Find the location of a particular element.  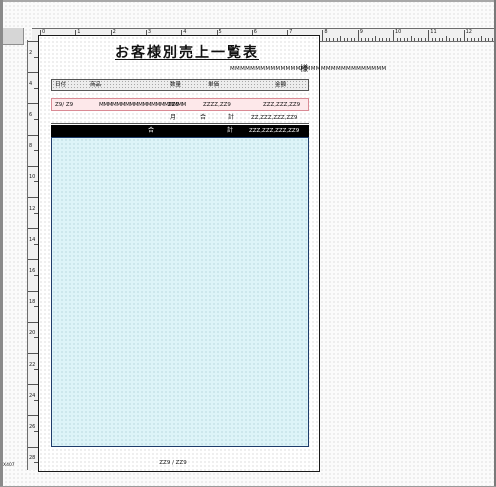

ruler-label: 28 is located at coordinates (32, 458).